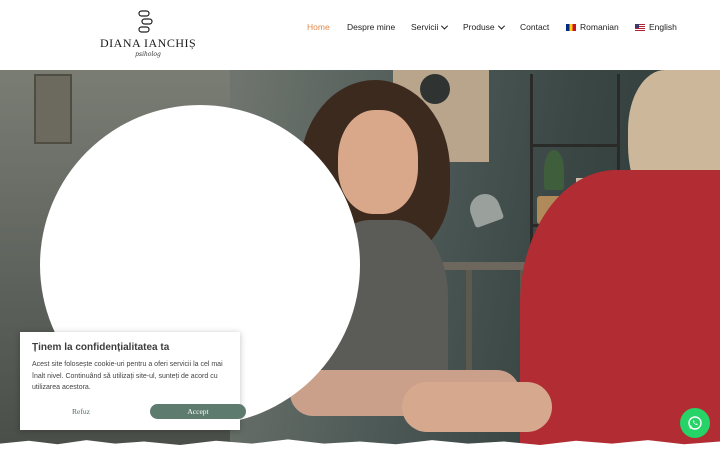 This screenshot has height=450, width=720. I want to click on hero-hands, so click(477, 407).